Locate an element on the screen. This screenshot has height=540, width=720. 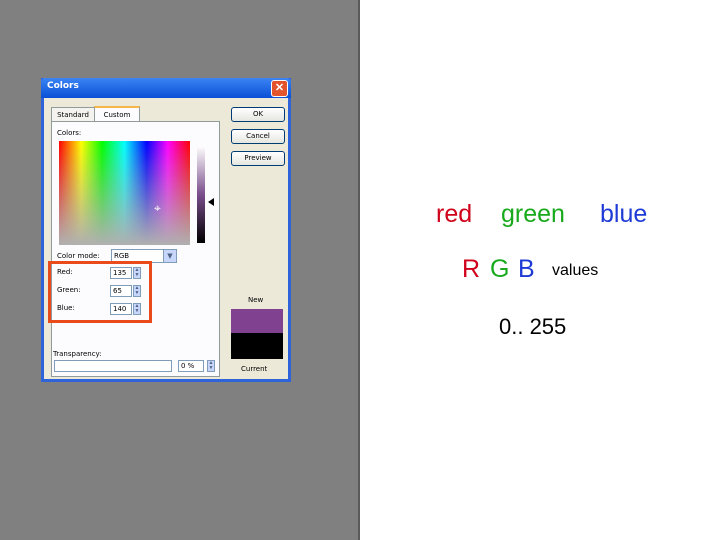
color-mode-value: RGB is located at coordinates (122, 256).